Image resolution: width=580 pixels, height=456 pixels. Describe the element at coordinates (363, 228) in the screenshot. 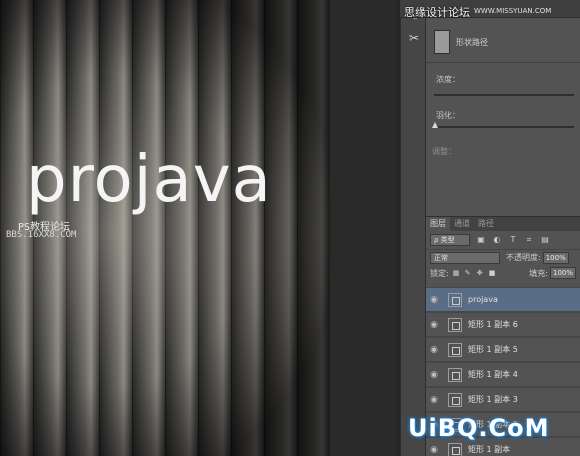

I see `dark-margin` at that location.